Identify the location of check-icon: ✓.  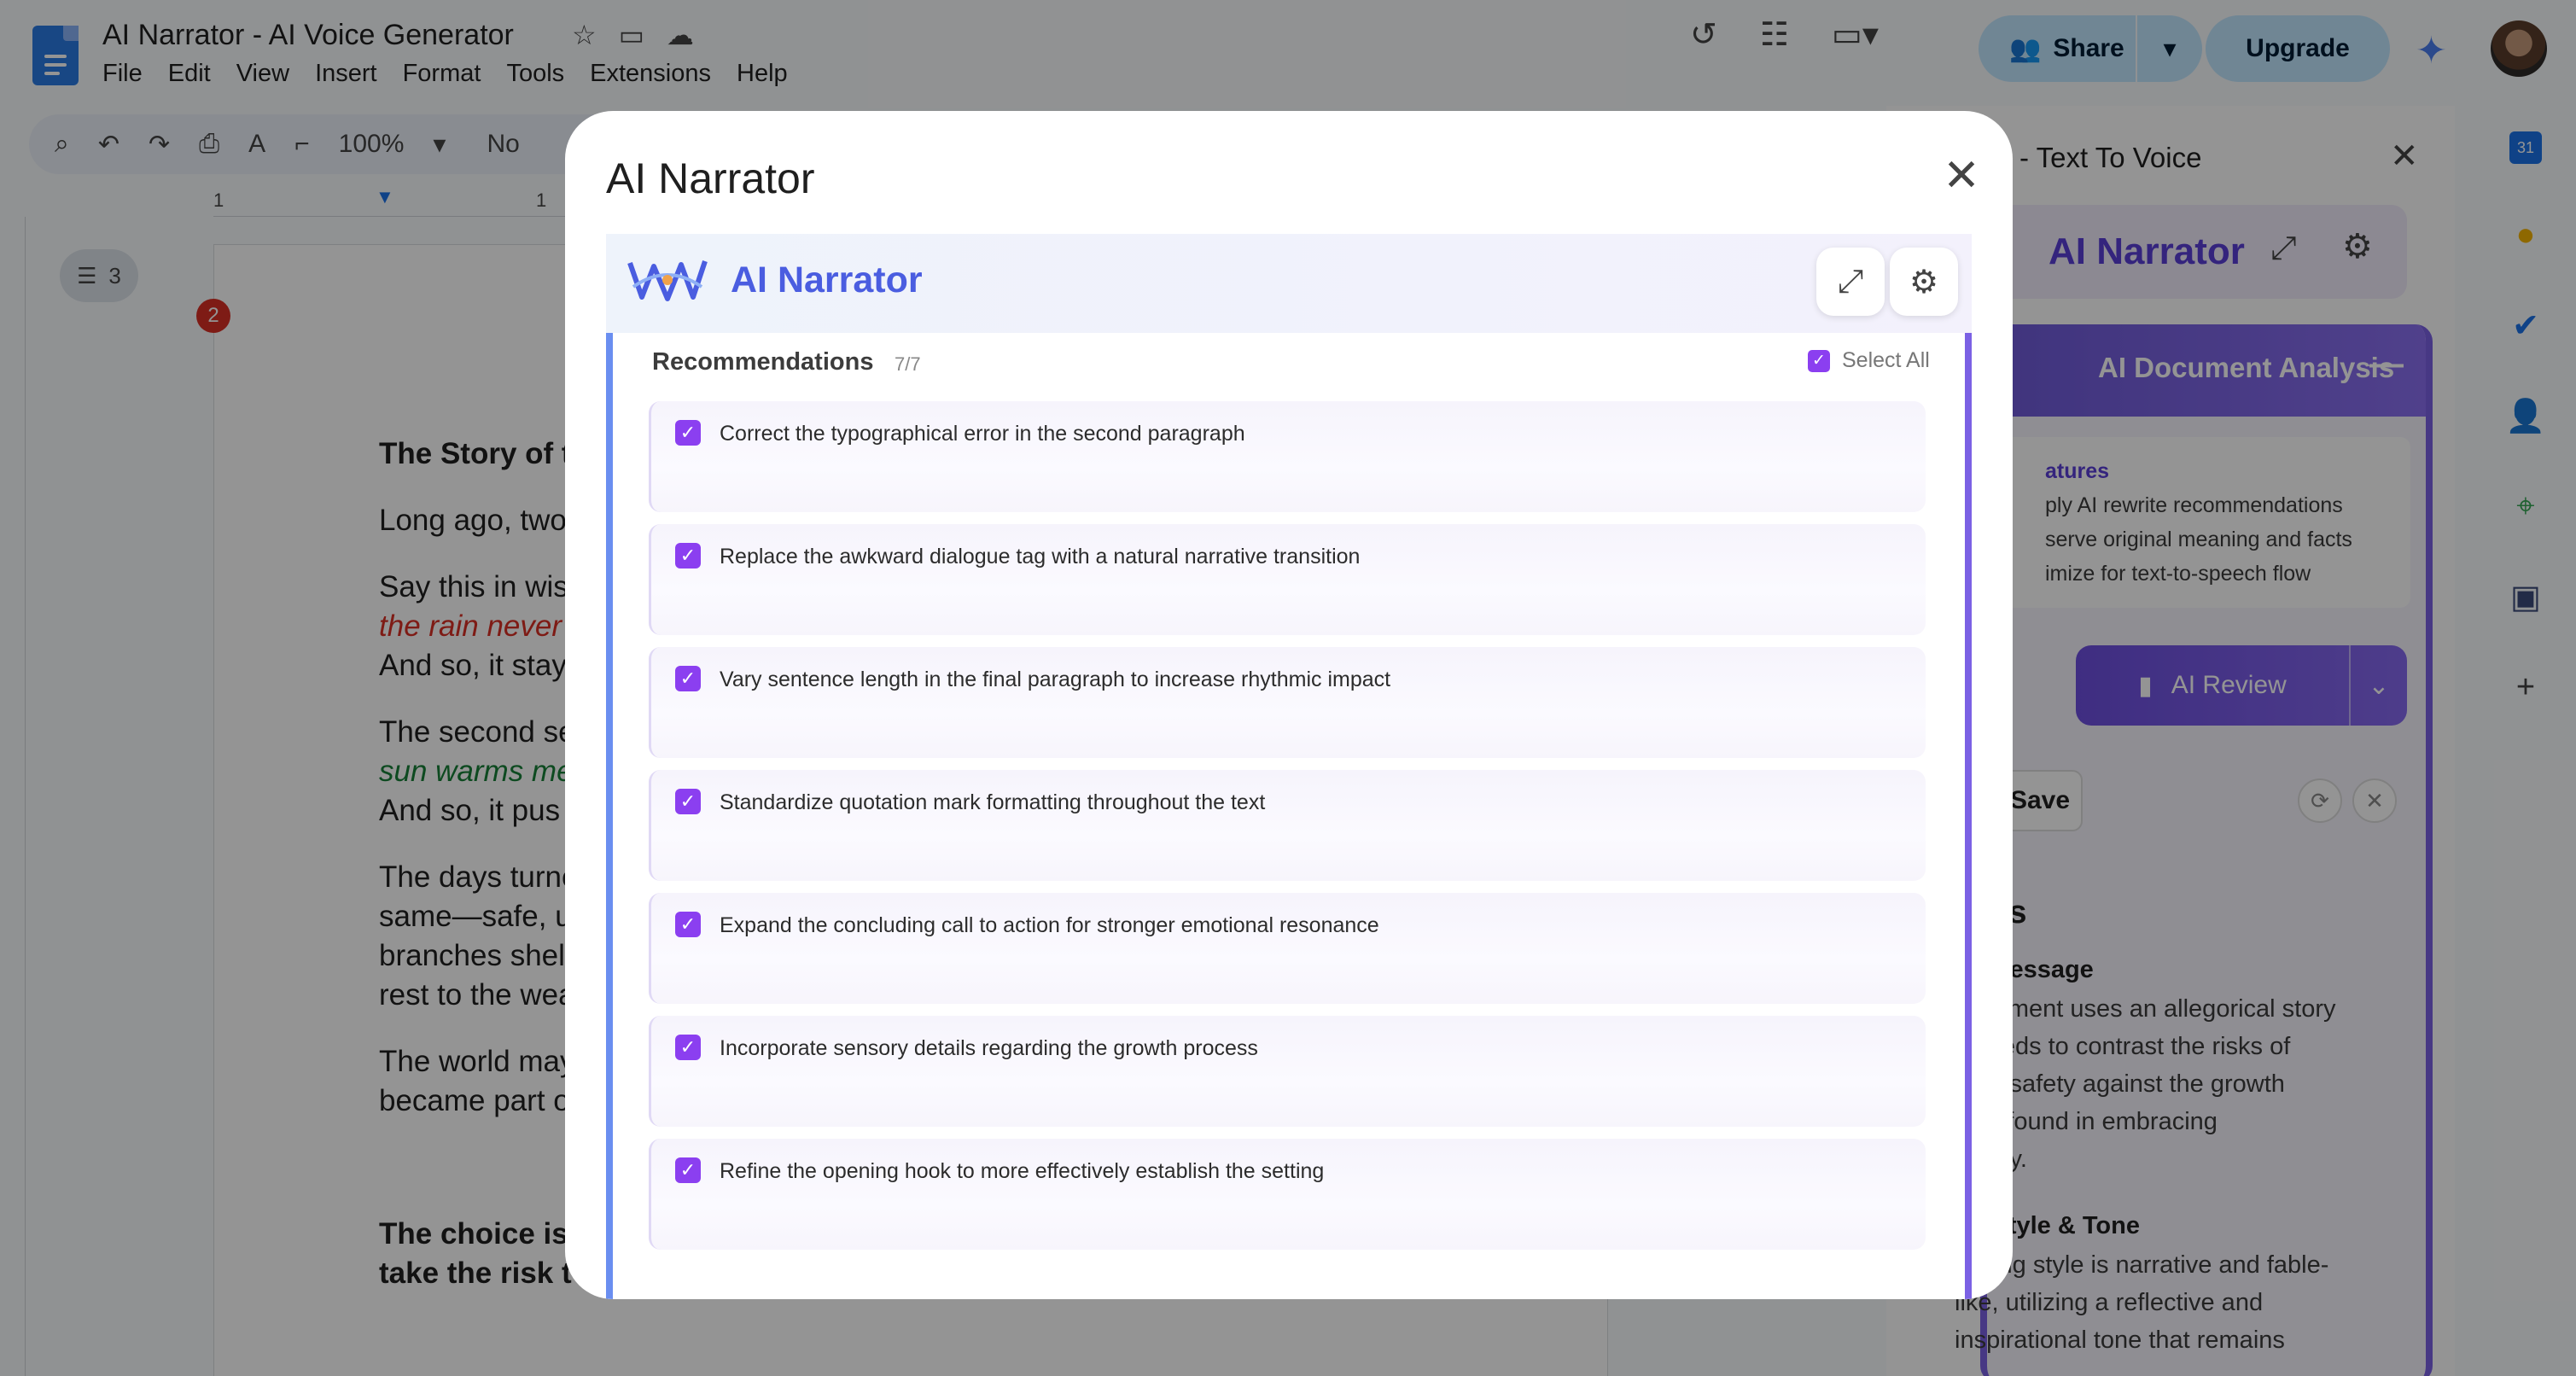
(1819, 360).